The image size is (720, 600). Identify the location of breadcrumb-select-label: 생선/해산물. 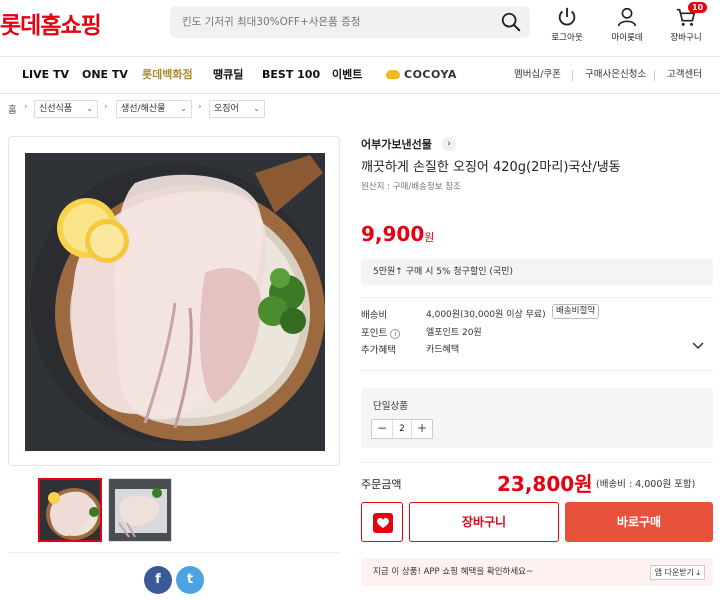
(143, 109).